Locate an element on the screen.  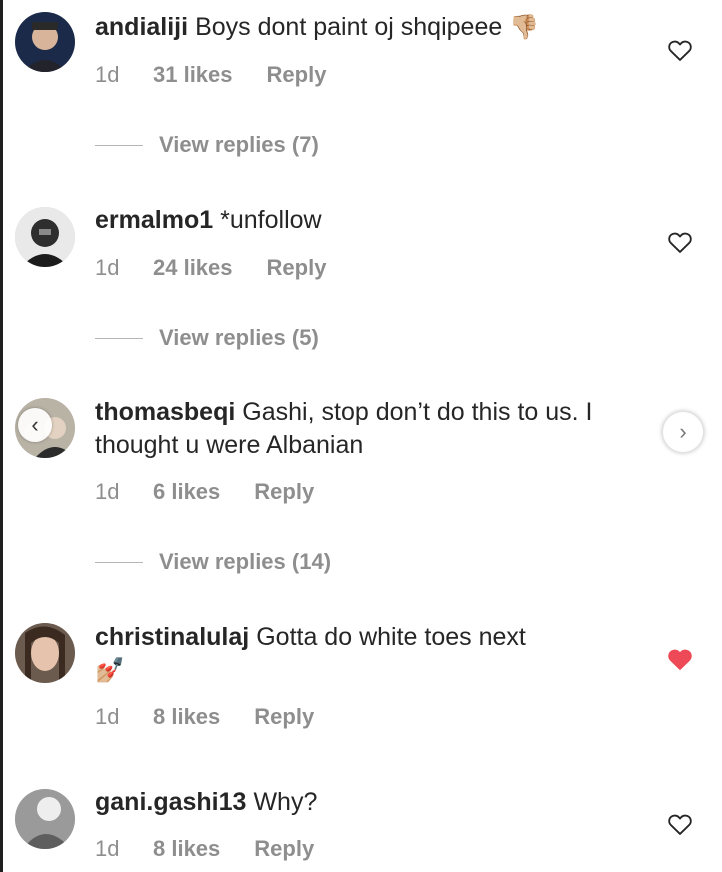
comment-meta: 1d 6 likes Reply is located at coordinates (204, 492).